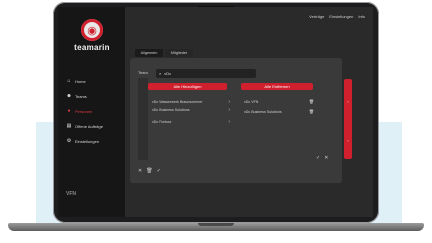 The image size is (432, 243). What do you see at coordinates (69, 111) in the screenshot?
I see `person-icon: ●` at bounding box center [69, 111].